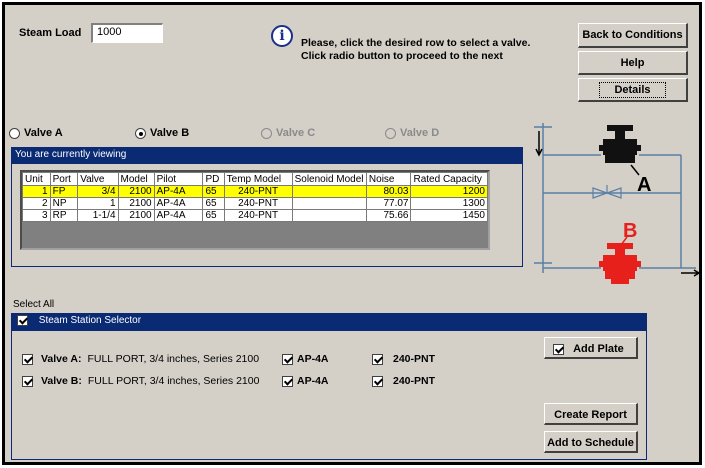 This screenshot has width=705, height=468. I want to click on add-to-schedule-button: Add to Schedule, so click(591, 442).